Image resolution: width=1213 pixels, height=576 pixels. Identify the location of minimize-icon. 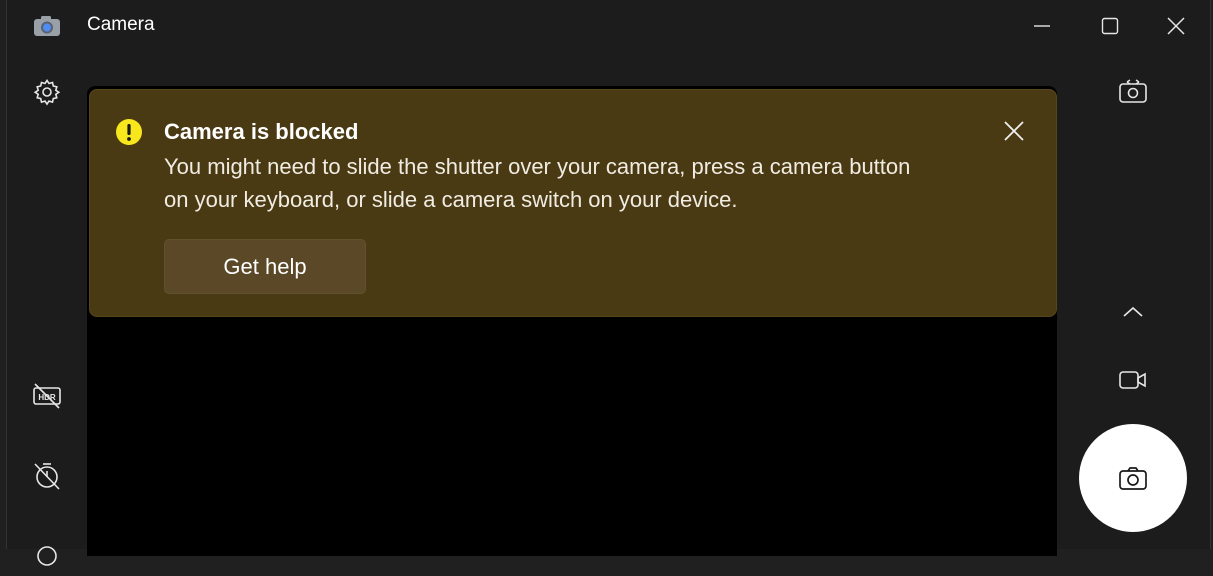
(1042, 26).